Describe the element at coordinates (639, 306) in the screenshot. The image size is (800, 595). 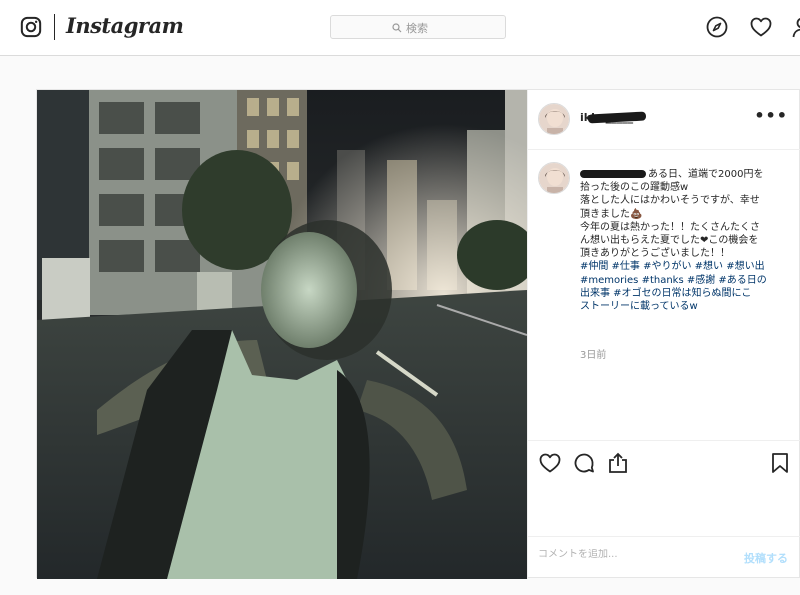
I see `hashtag-text: ストーリーに載っているw` at that location.